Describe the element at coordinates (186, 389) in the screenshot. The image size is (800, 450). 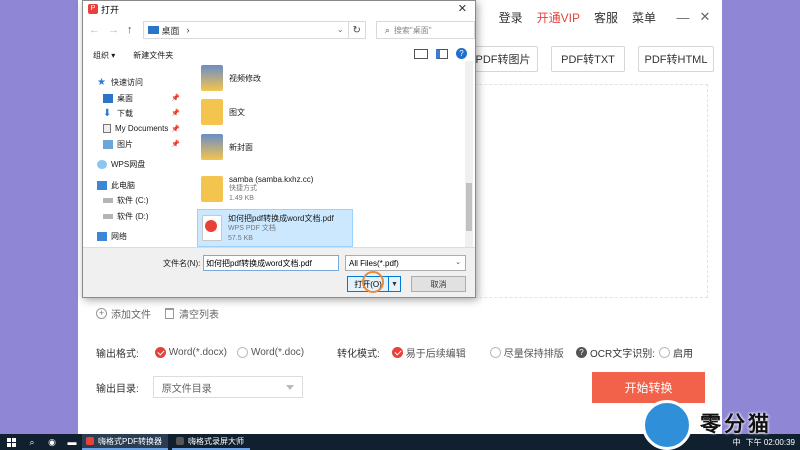
I see `output-dir-value: 原文件目录` at that location.